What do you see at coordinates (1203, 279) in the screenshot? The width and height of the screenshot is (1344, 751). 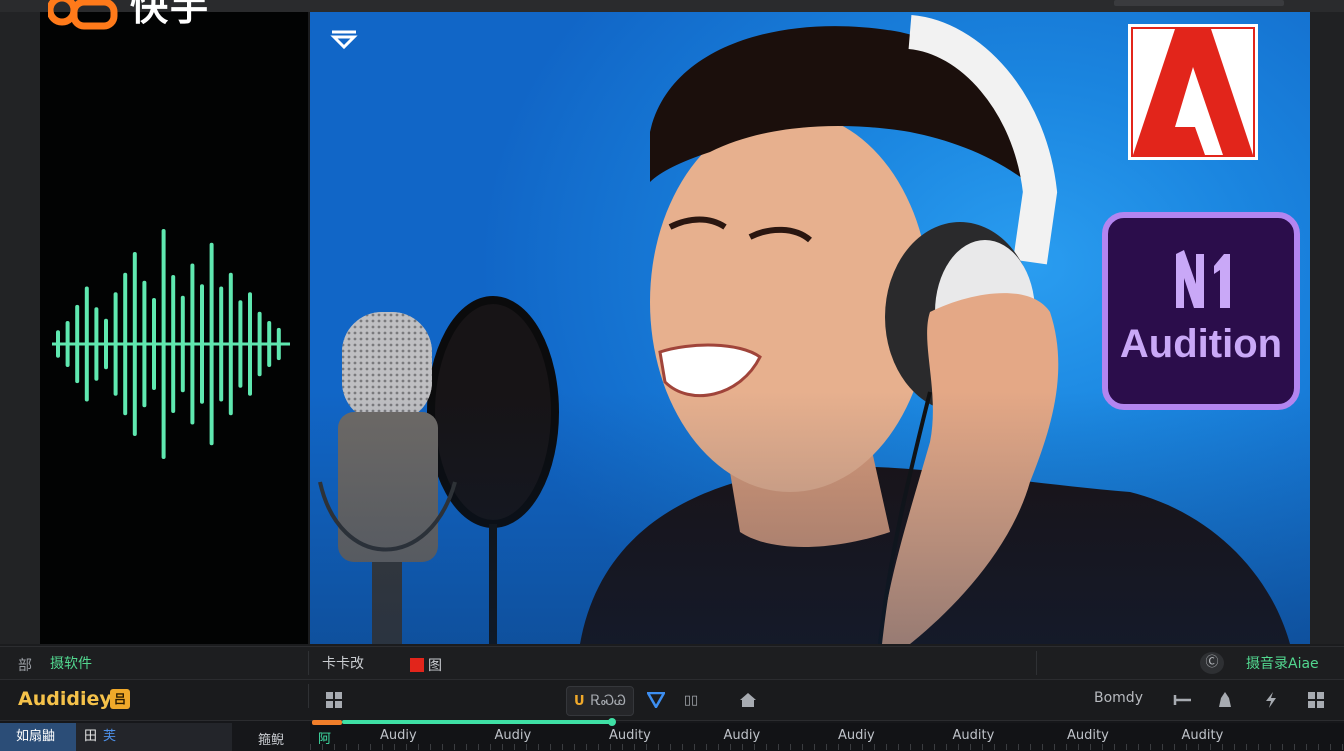 I see `audition-mark-icon` at bounding box center [1203, 279].